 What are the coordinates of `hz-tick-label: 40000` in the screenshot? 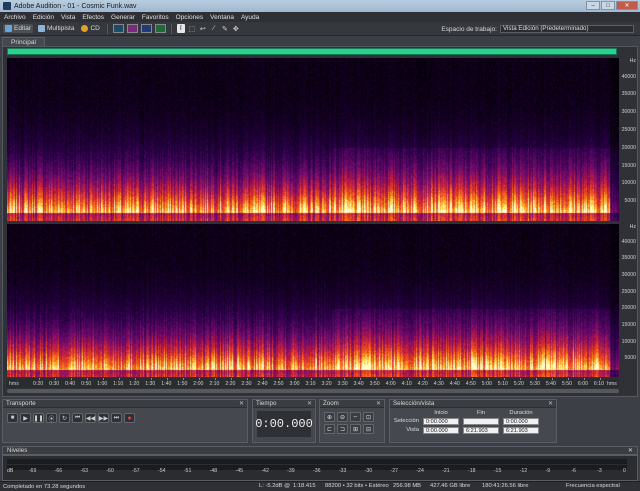 It's located at (628, 242).